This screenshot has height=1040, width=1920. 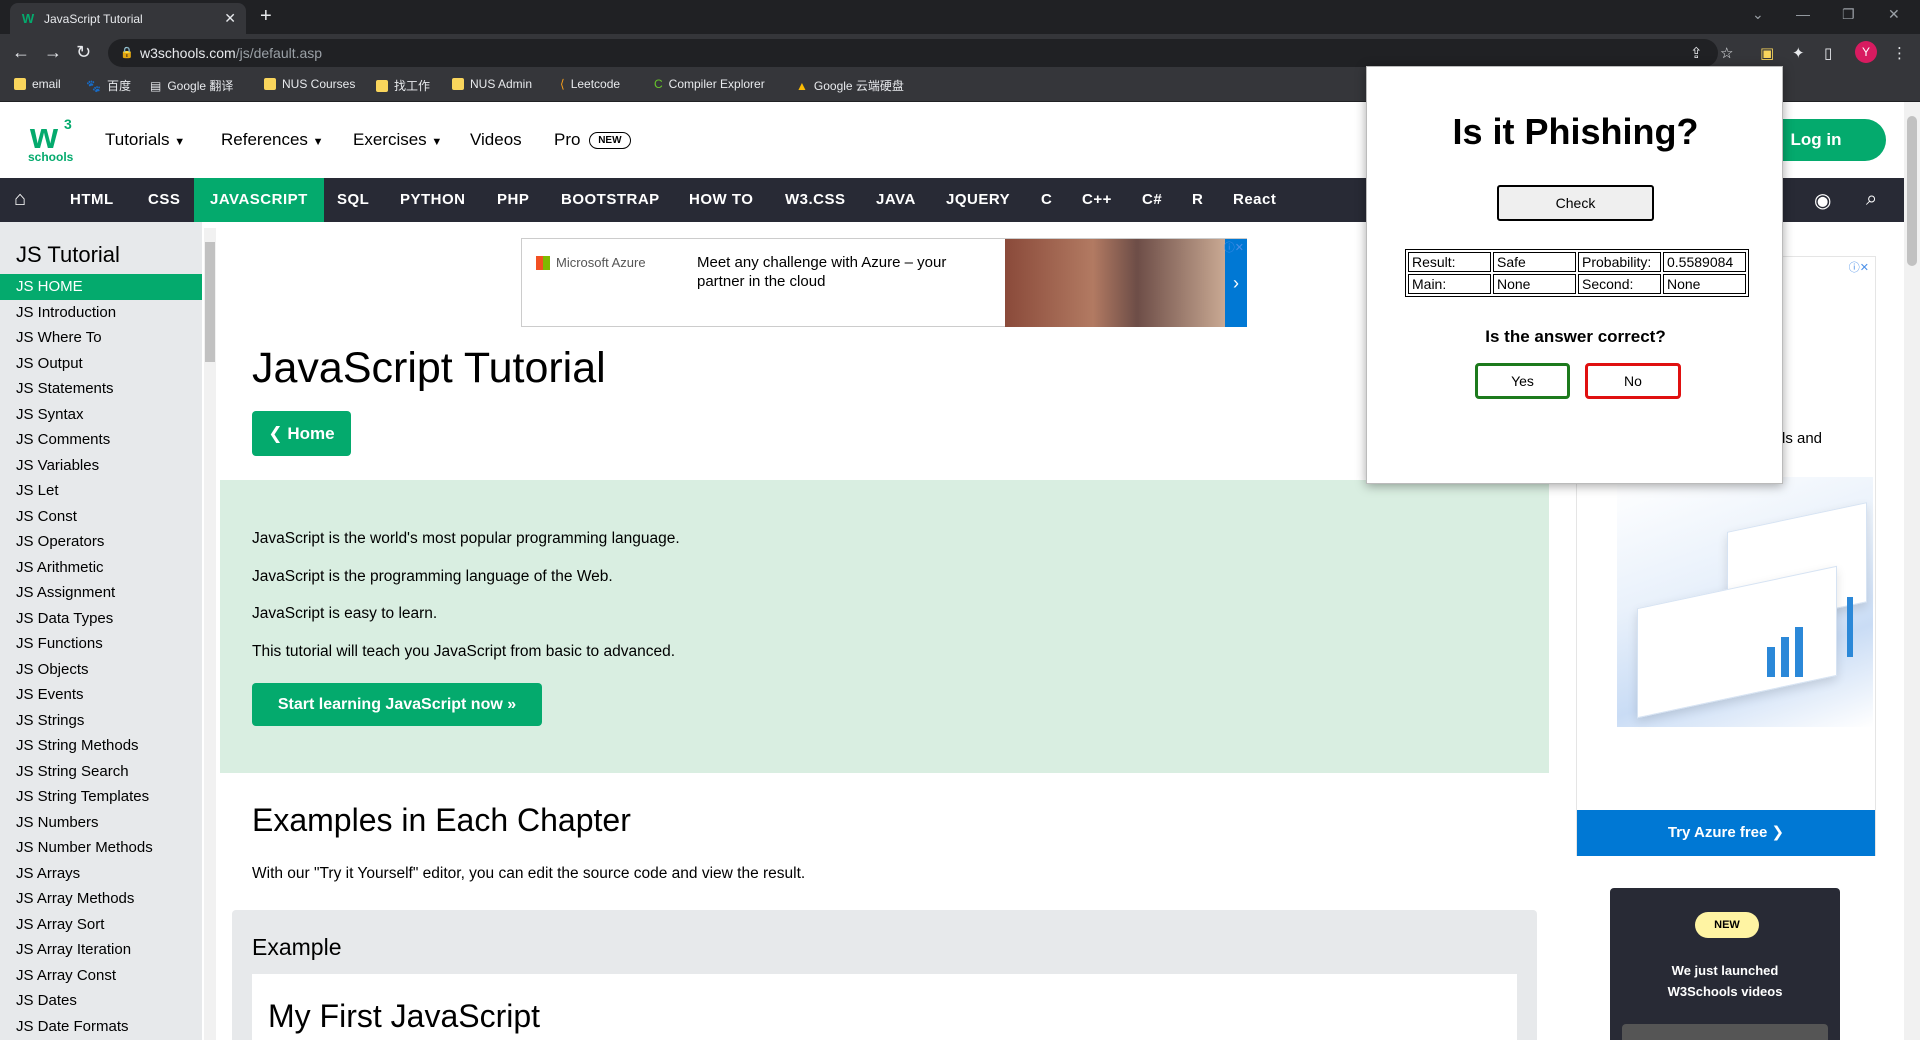 I want to click on tab-search-icon: ⌄, so click(x=1758, y=14).